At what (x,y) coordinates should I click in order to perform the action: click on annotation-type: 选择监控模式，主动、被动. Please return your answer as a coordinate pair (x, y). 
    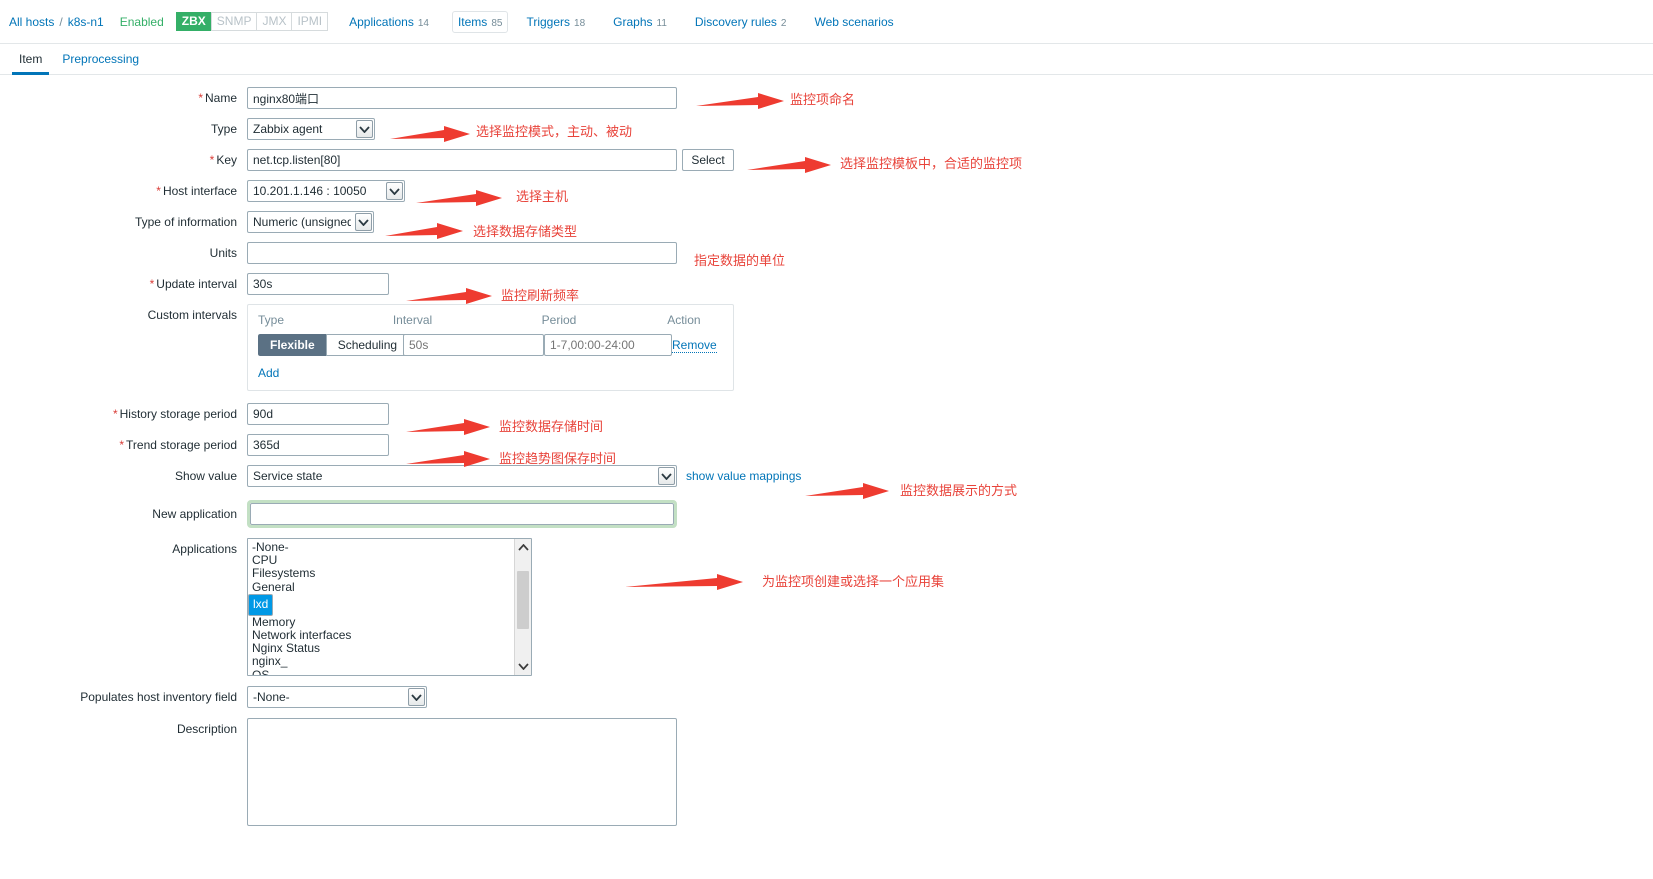
    Looking at the image, I should click on (554, 131).